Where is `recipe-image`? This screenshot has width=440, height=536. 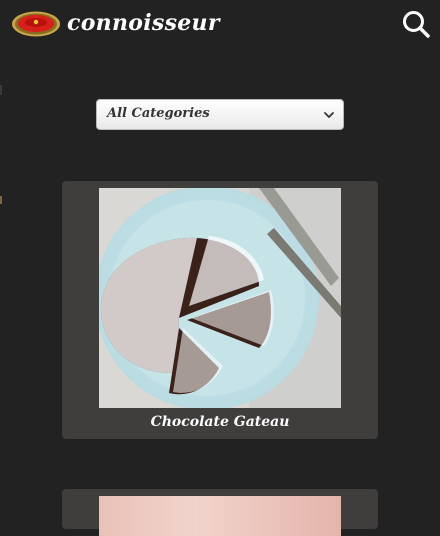 recipe-image is located at coordinates (220, 516).